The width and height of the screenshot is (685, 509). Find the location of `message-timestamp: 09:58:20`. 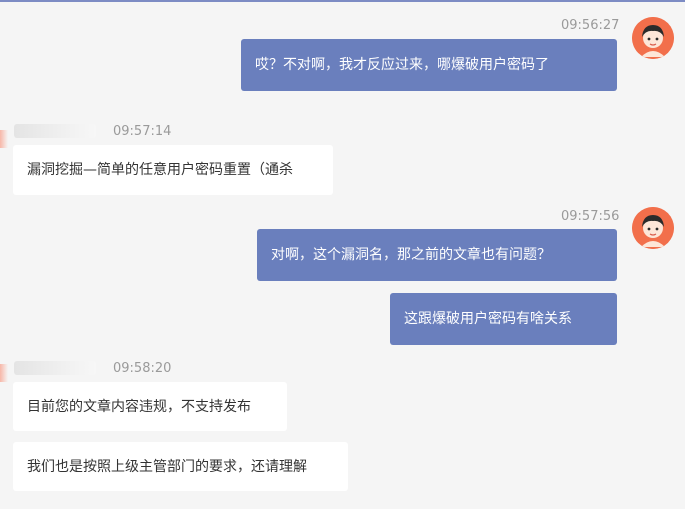

message-timestamp: 09:58:20 is located at coordinates (142, 368).